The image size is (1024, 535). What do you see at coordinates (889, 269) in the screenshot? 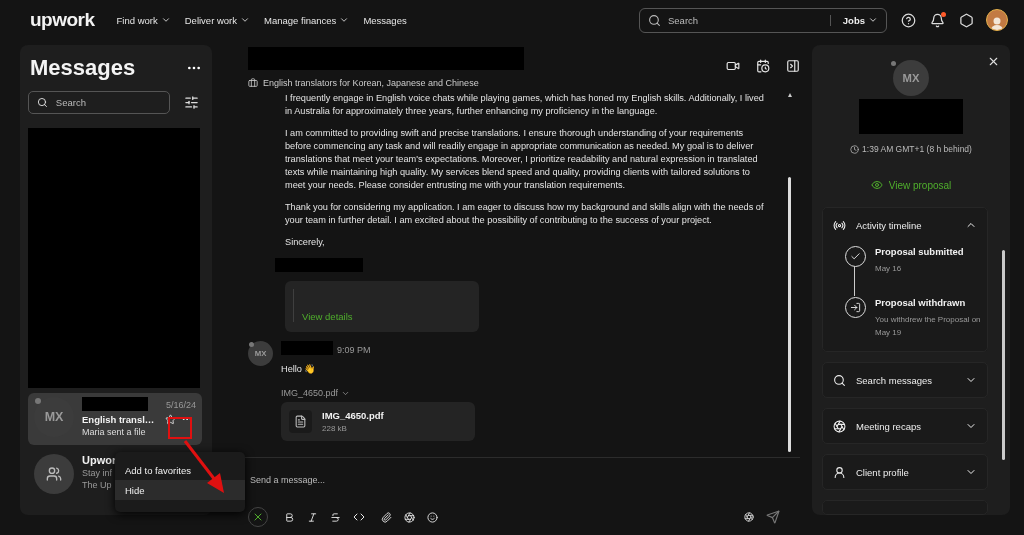
I see `event-detail: May 16` at bounding box center [889, 269].